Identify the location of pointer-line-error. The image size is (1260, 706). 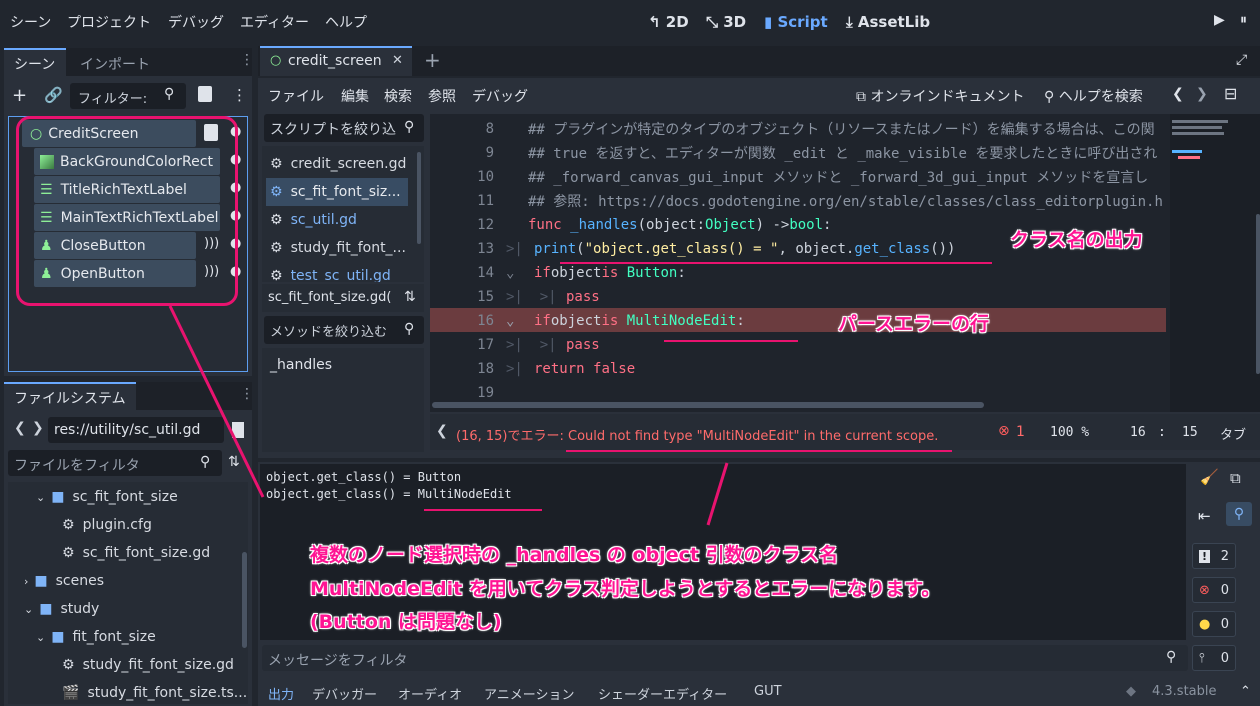
(717, 494).